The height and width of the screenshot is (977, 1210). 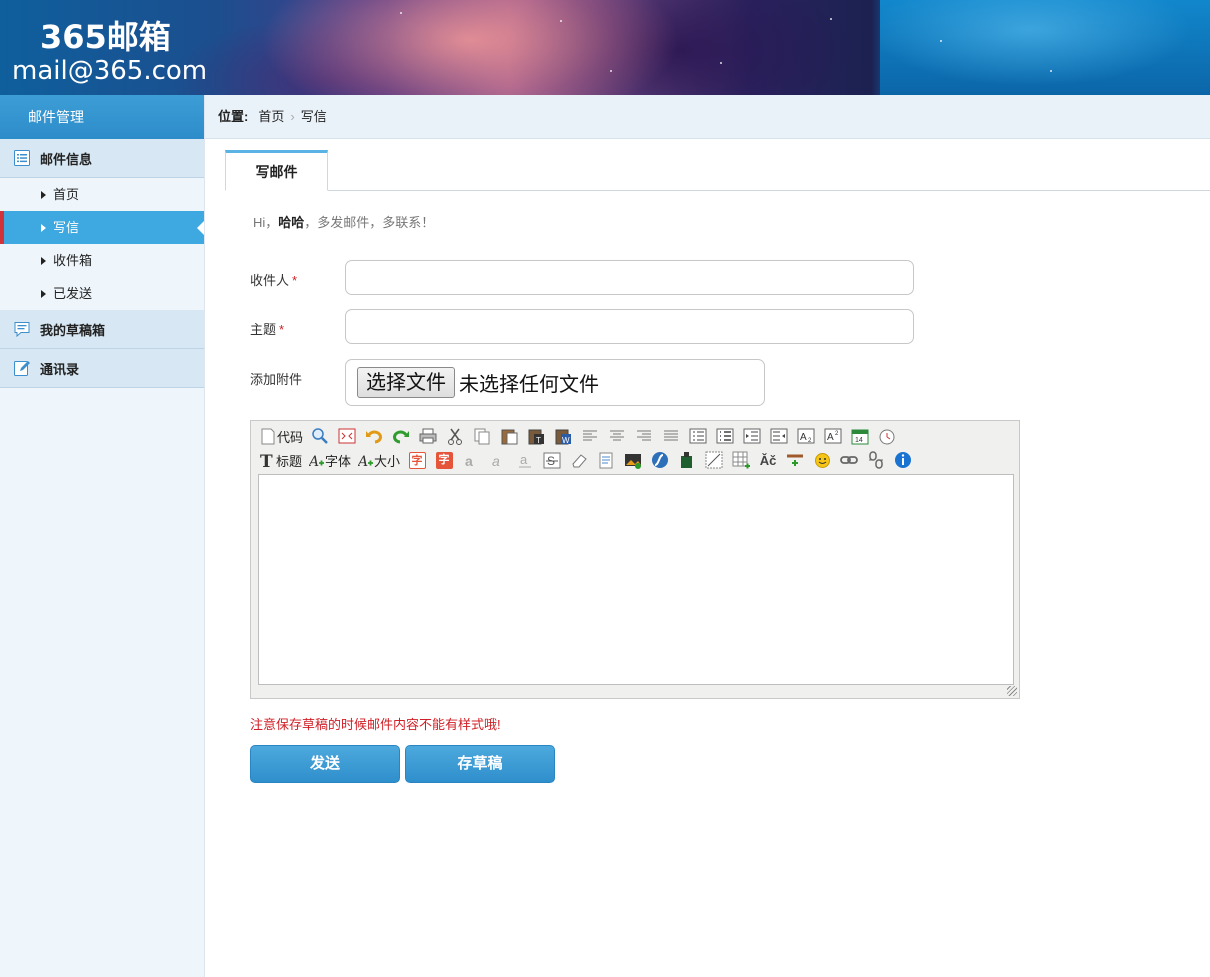 I want to click on save-draft-button: 存草稿, so click(x=480, y=764).